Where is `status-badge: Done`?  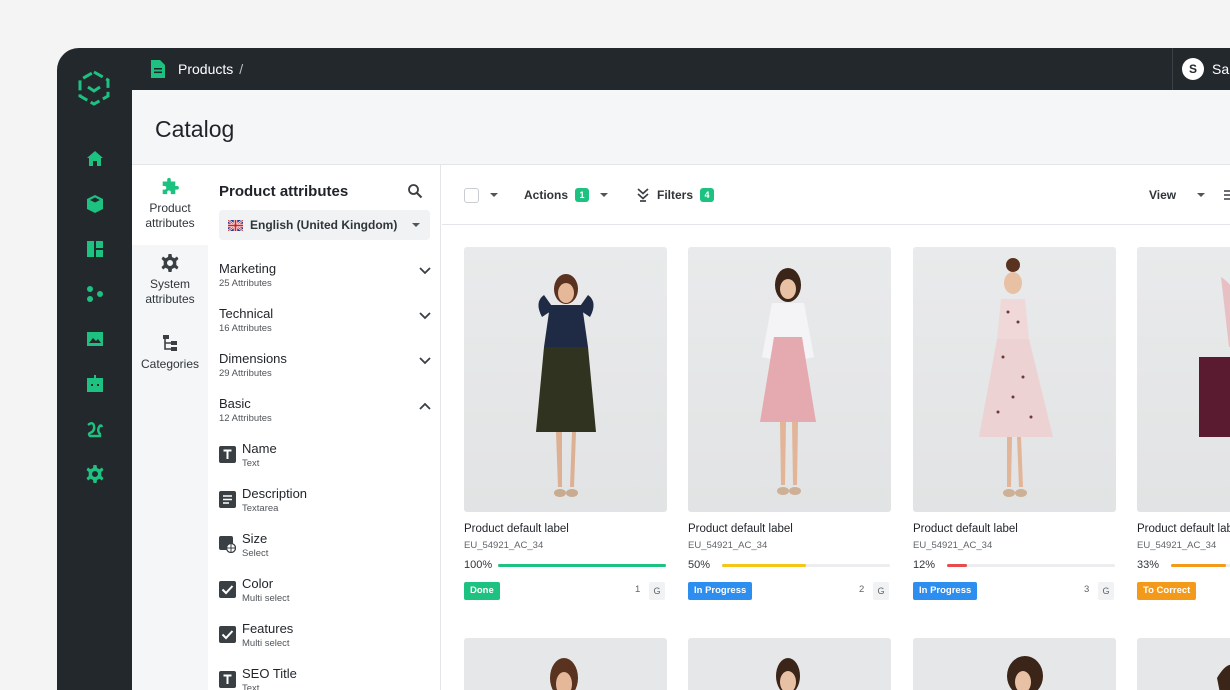
status-badge: Done is located at coordinates (482, 591).